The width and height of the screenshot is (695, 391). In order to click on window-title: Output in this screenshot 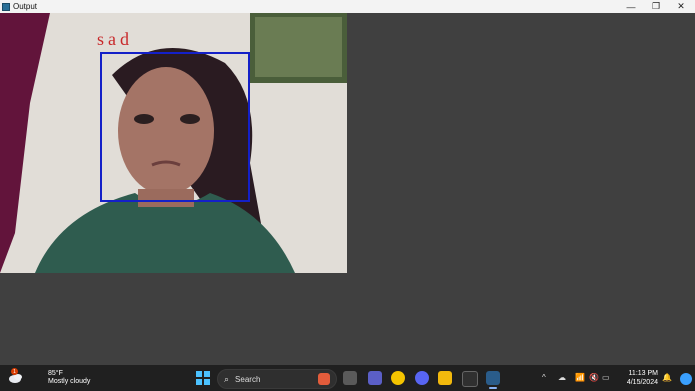, I will do `click(25, 6)`.